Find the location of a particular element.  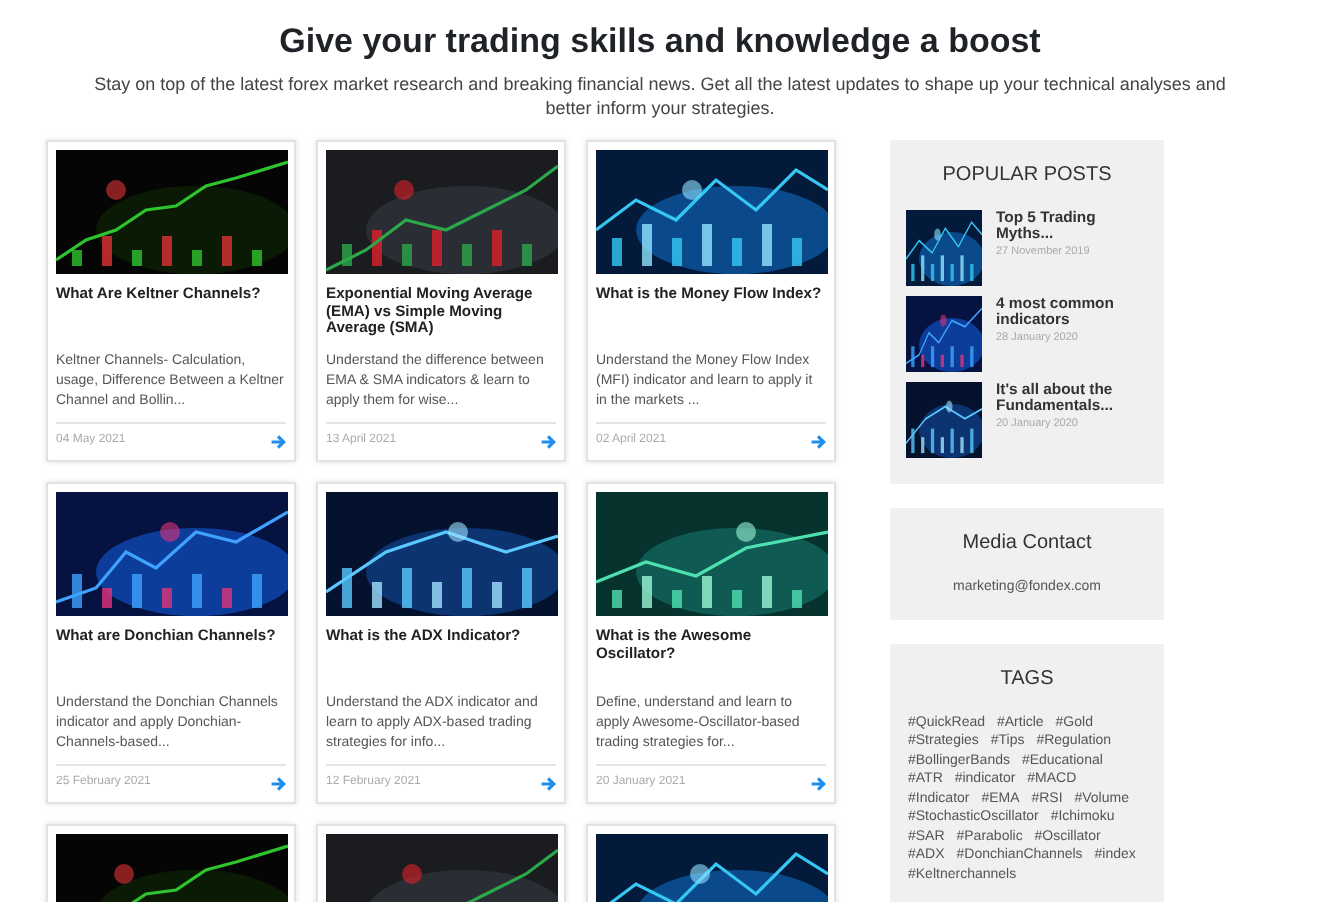

intro-text: Stay on top of the latest forex market research and breaking financial news. Get all the latest updates to shape up your technical analyses and better inform your strategies. is located at coordinates (660, 96).